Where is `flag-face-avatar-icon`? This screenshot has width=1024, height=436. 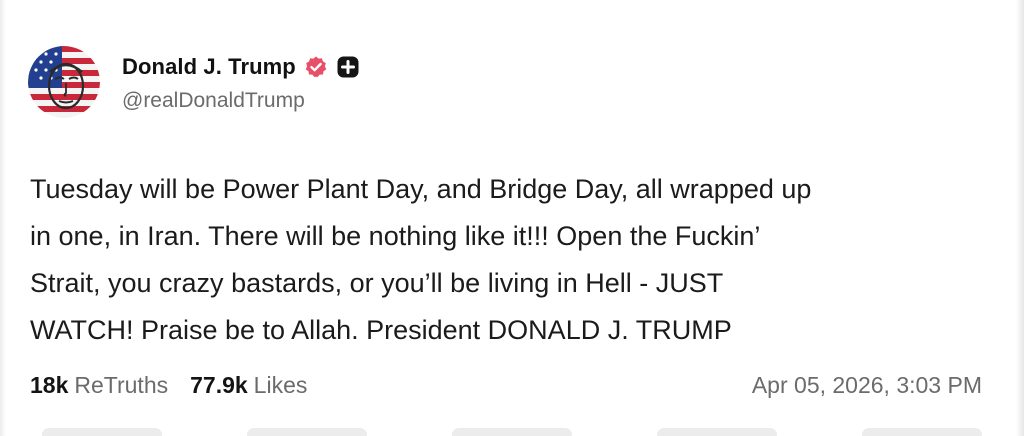
flag-face-avatar-icon is located at coordinates (64, 82).